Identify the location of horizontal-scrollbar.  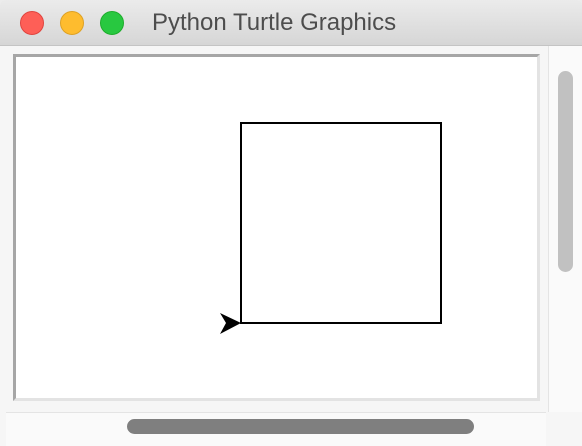
(276, 429).